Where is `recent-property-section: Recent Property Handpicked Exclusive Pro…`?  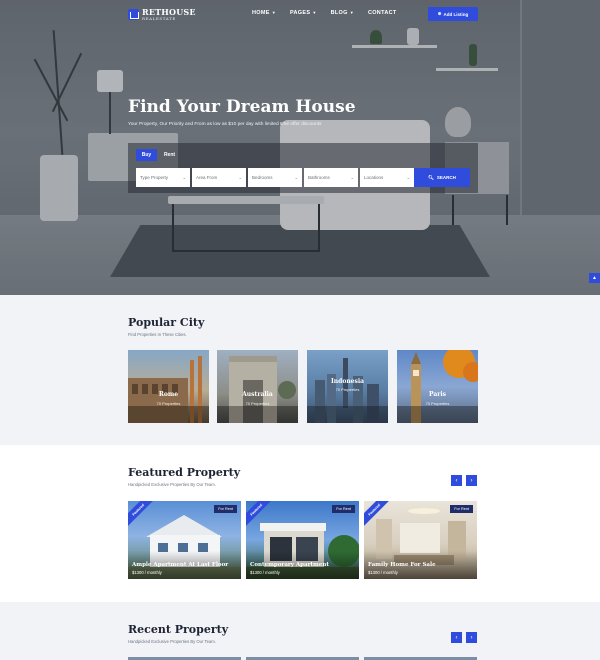 recent-property-section: Recent Property Handpicked Exclusive Pro… is located at coordinates (300, 631).